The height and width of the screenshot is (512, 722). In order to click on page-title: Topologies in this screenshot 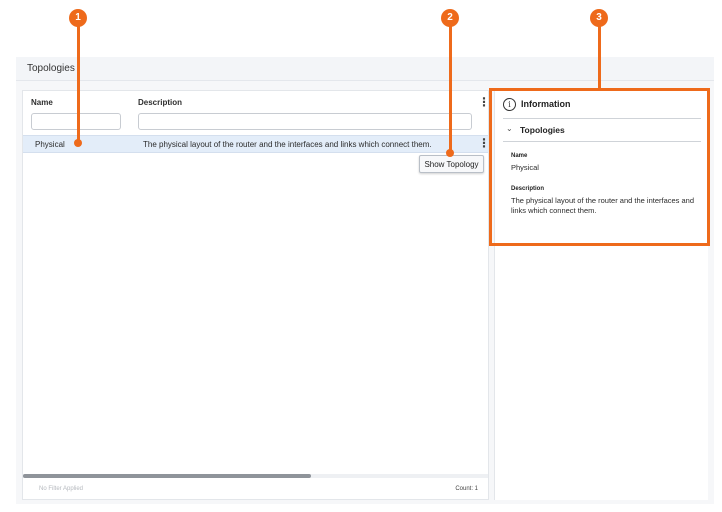, I will do `click(51, 68)`.